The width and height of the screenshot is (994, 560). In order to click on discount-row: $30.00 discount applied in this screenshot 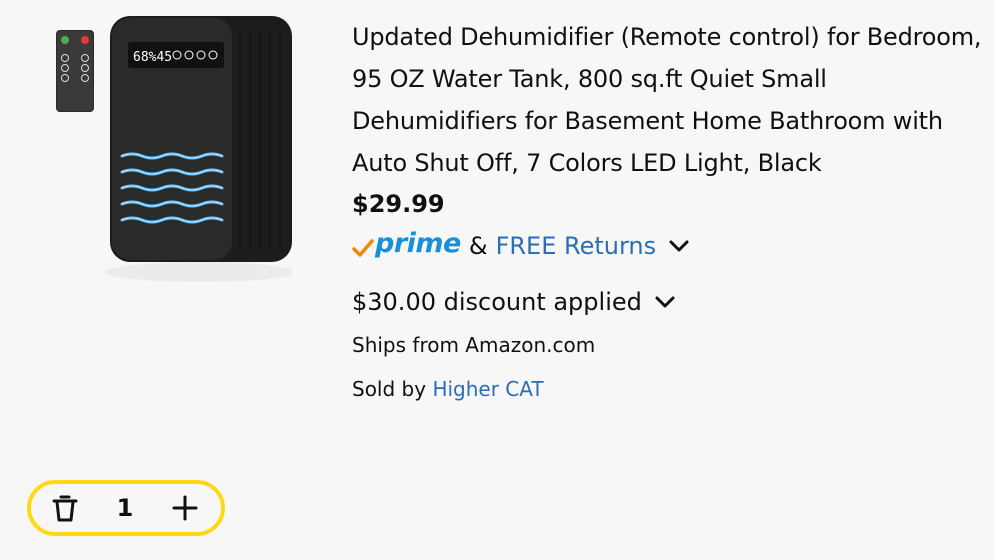, I will do `click(670, 302)`.